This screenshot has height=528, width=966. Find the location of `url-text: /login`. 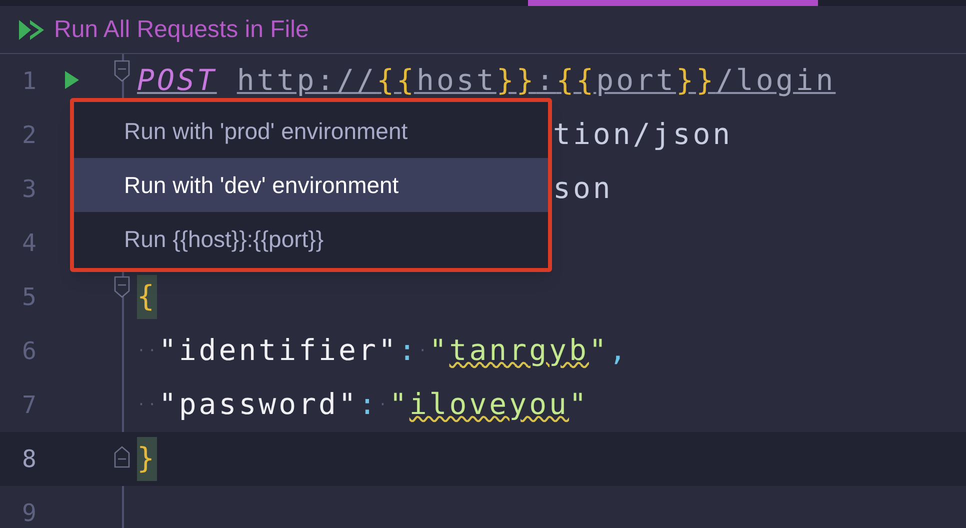

url-text: /login is located at coordinates (776, 81).